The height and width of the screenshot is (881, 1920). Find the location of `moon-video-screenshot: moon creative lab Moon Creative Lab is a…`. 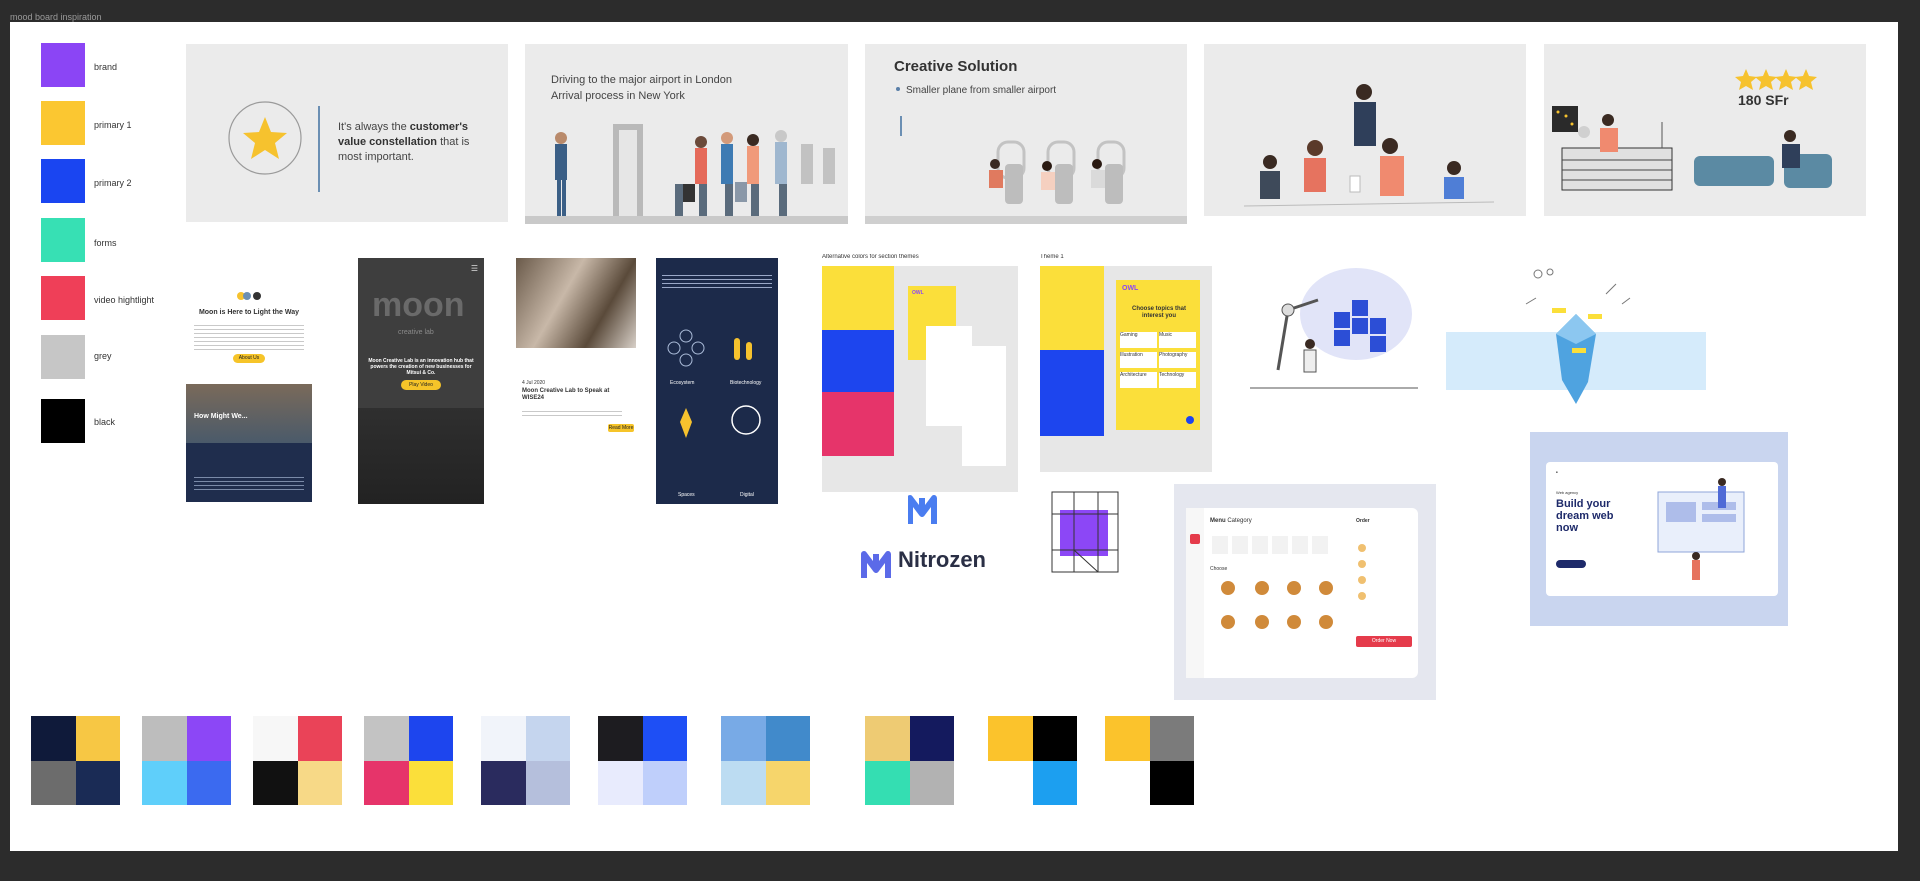

moon-video-screenshot: moon creative lab Moon Creative Lab is a… is located at coordinates (421, 381).